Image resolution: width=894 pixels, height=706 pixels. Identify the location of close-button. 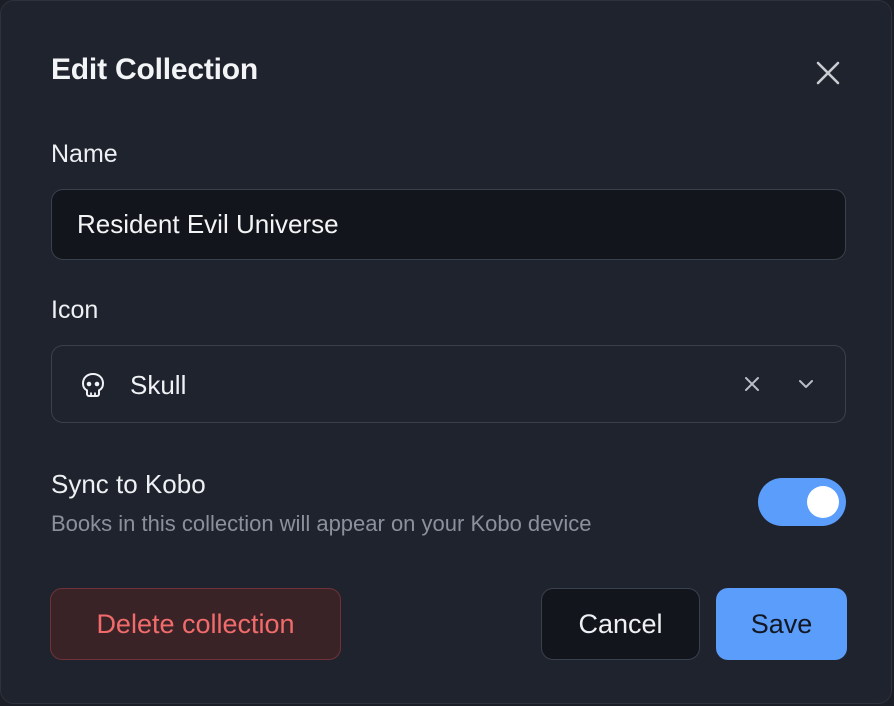
(828, 73).